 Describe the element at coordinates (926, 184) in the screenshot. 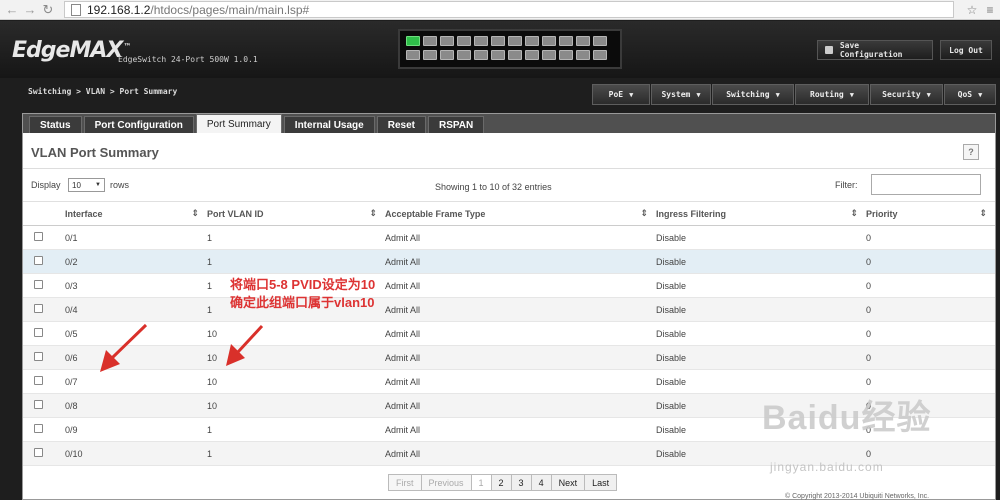

I see `filter-input` at that location.